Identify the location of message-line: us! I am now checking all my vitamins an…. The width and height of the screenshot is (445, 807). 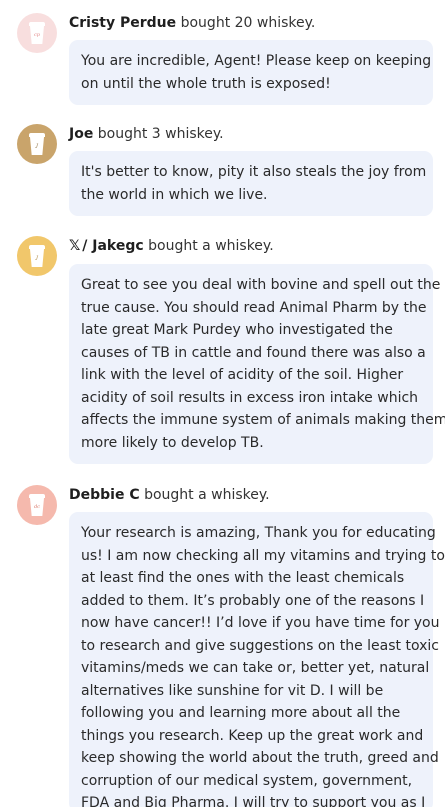
(263, 555).